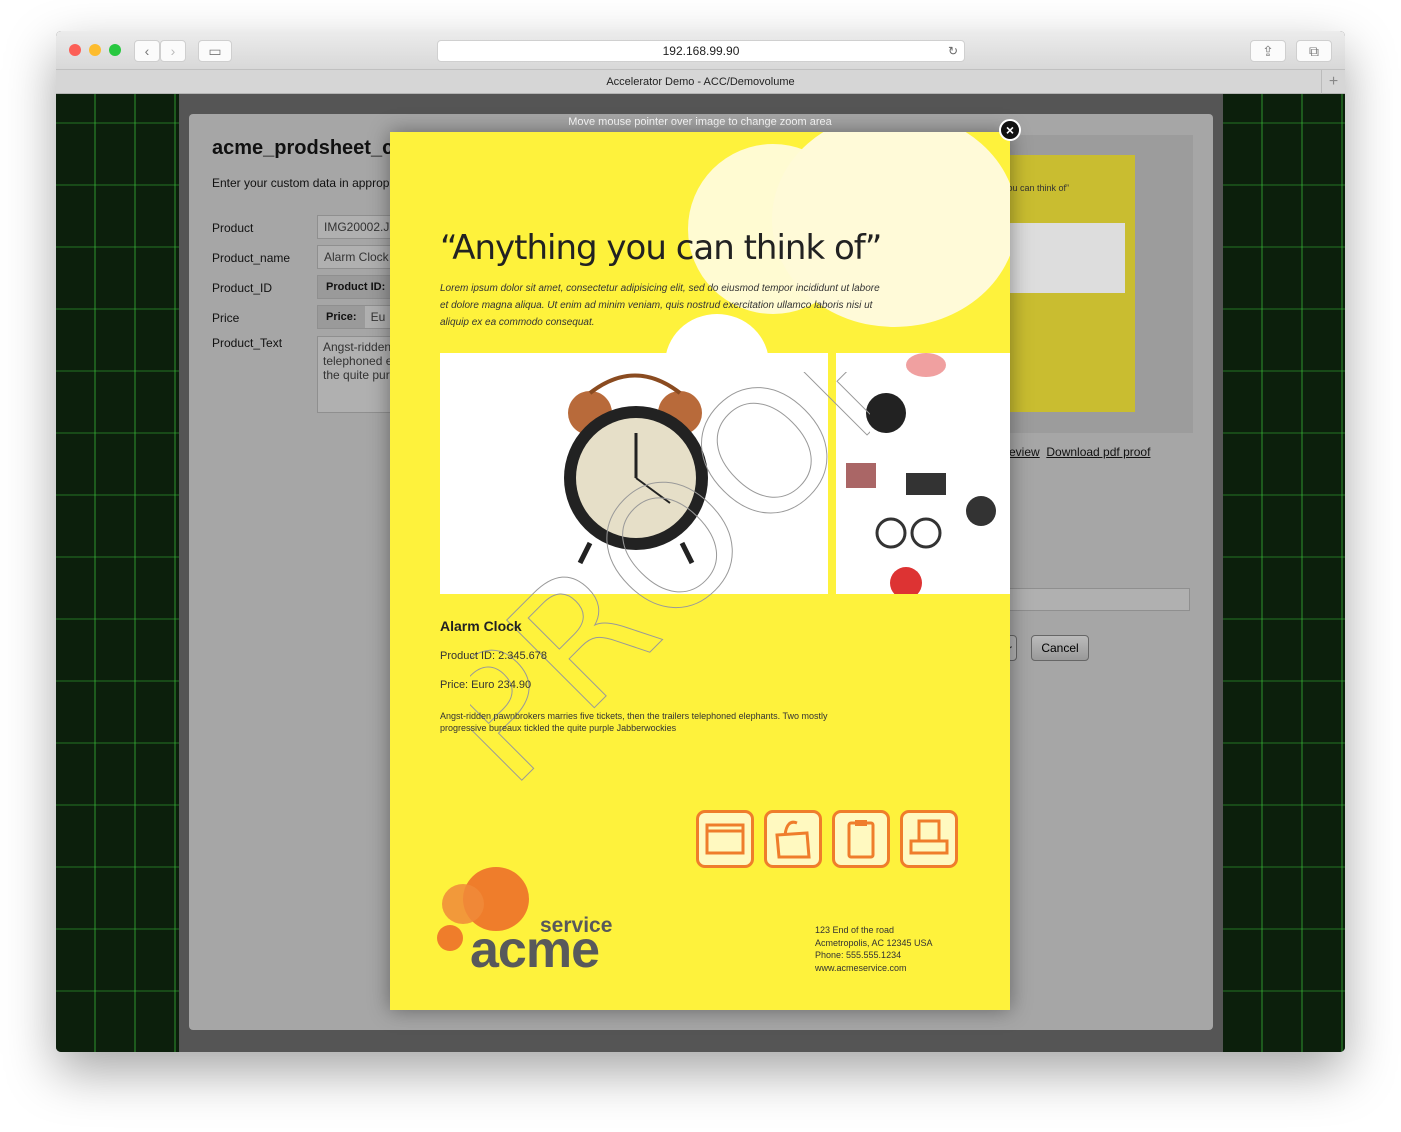  I want to click on address-line: Acmetropolis, AC 12345 USA, so click(874, 942).